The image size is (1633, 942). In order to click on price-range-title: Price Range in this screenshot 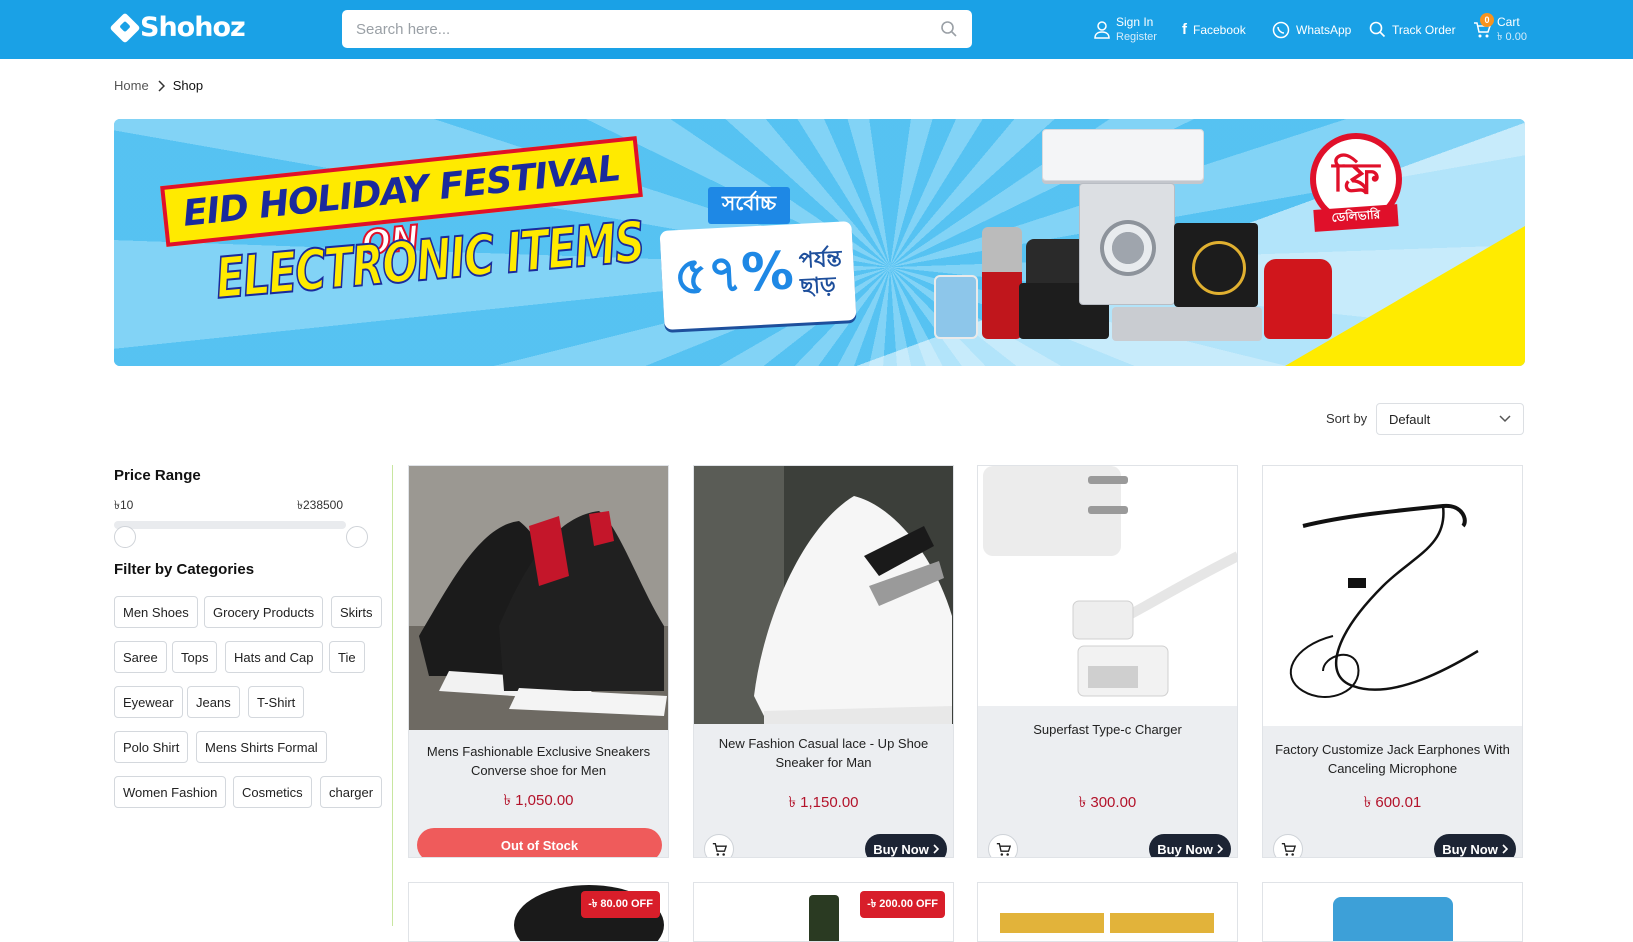, I will do `click(157, 475)`.